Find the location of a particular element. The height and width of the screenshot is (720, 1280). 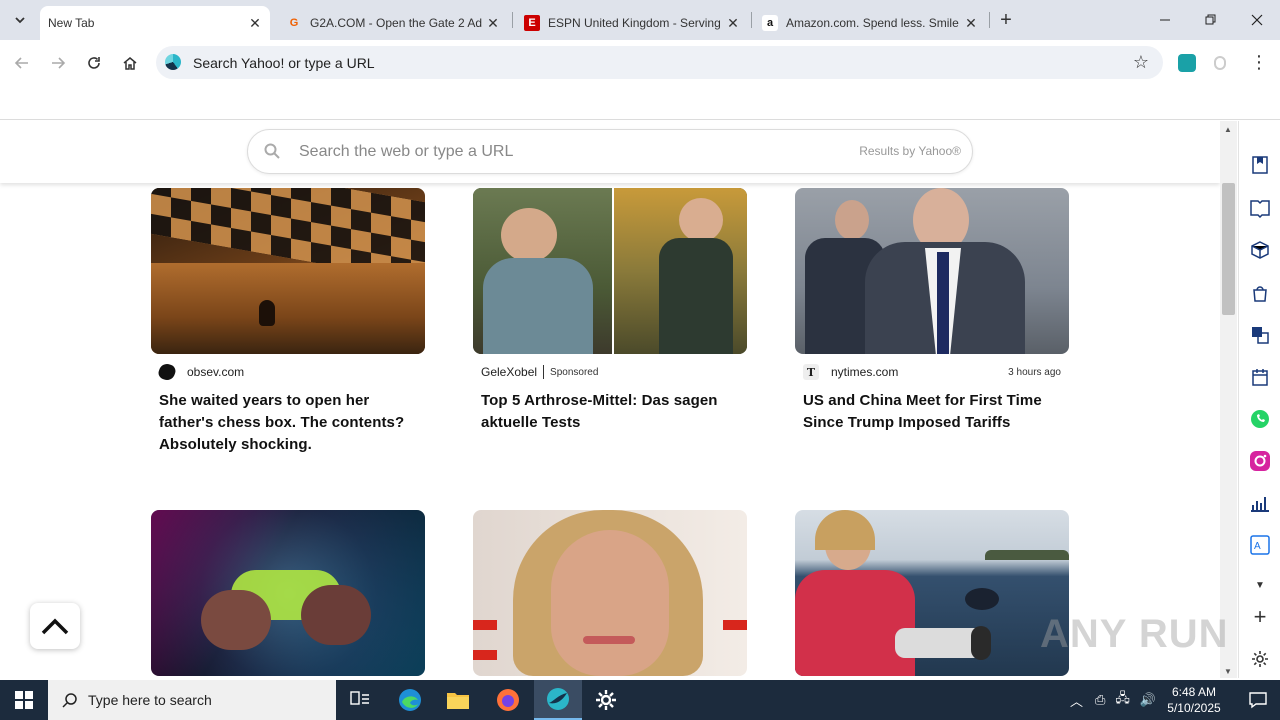

scroll-to-top-button is located at coordinates (55, 626).